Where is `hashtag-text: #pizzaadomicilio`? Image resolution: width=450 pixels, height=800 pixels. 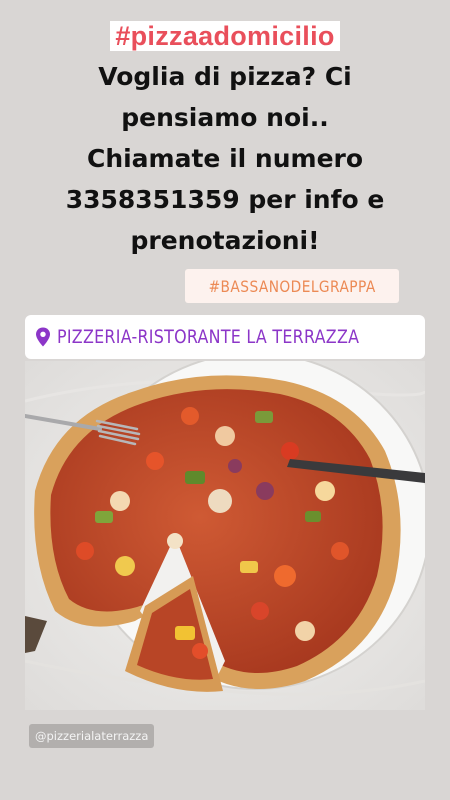 hashtag-text: #pizzaadomicilio is located at coordinates (225, 36).